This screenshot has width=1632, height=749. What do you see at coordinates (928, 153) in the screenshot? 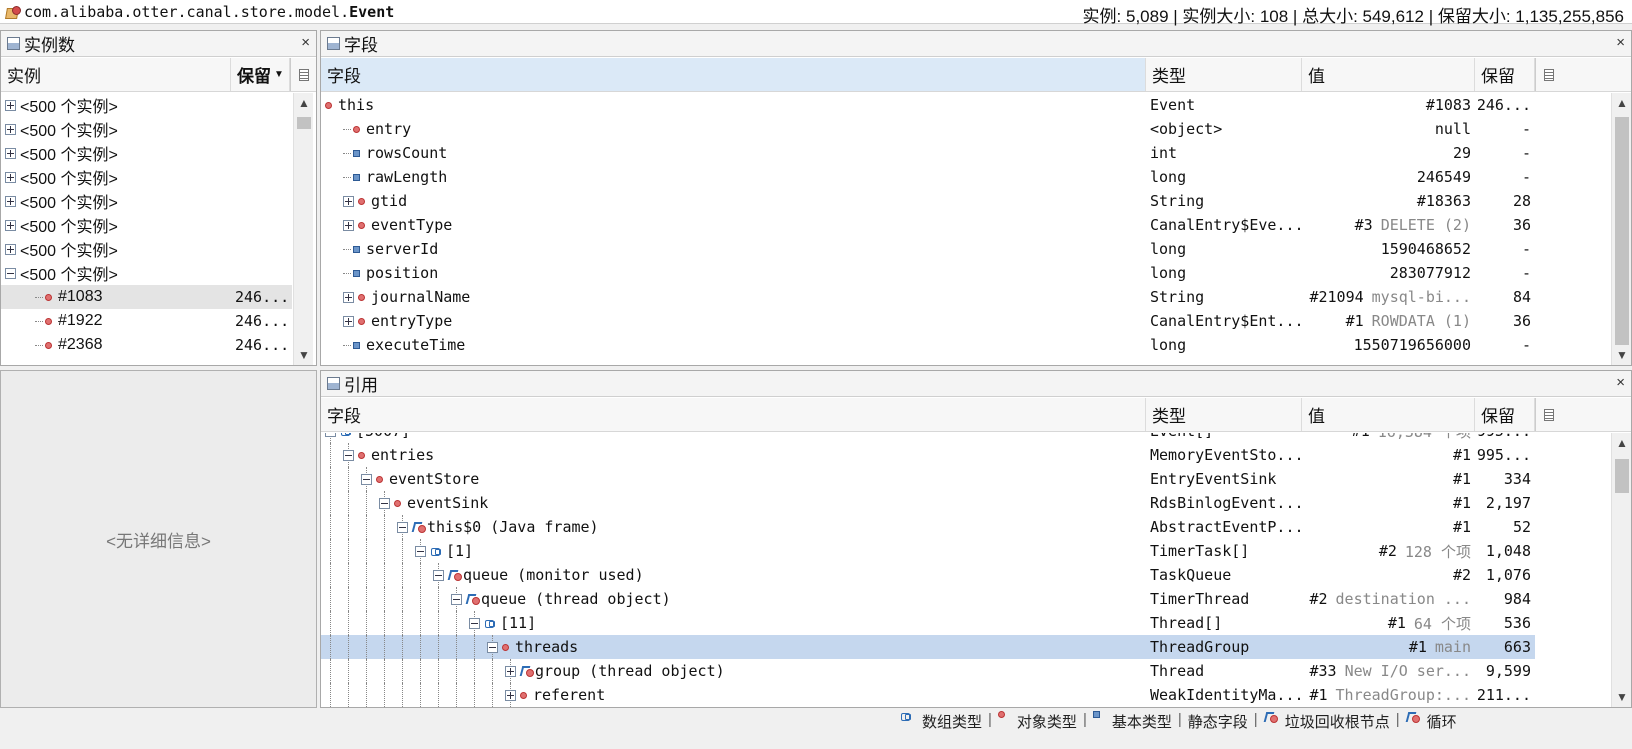
I see `table-row: rowsCount int 29 -` at bounding box center [928, 153].